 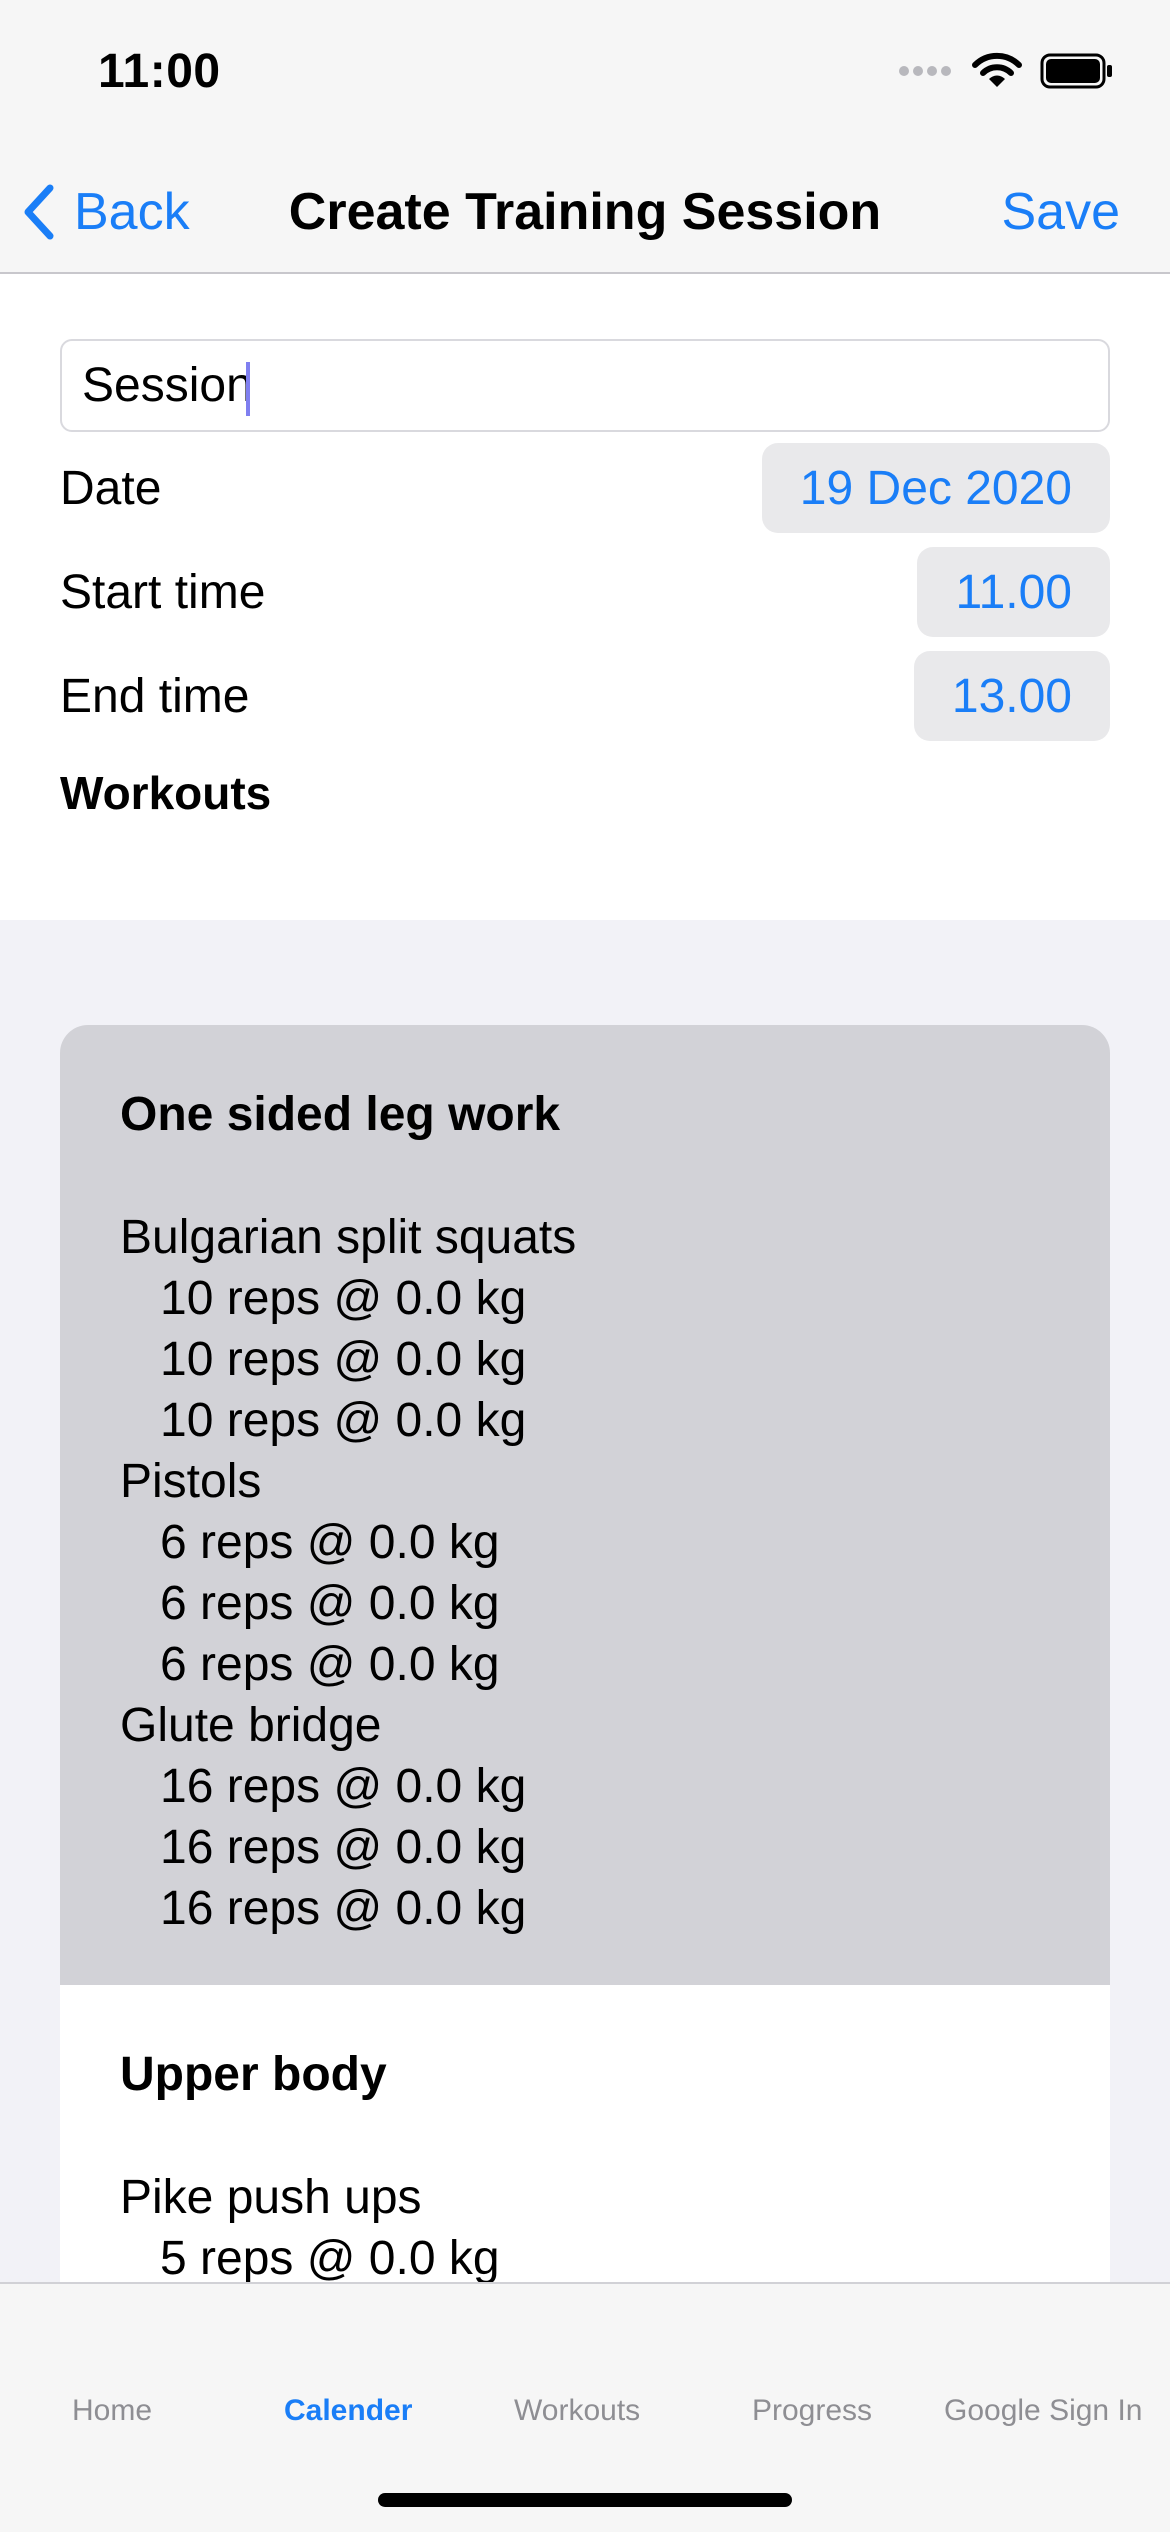 I want to click on navigation-bar: Back Create Training Session Save, so click(x=585, y=212).